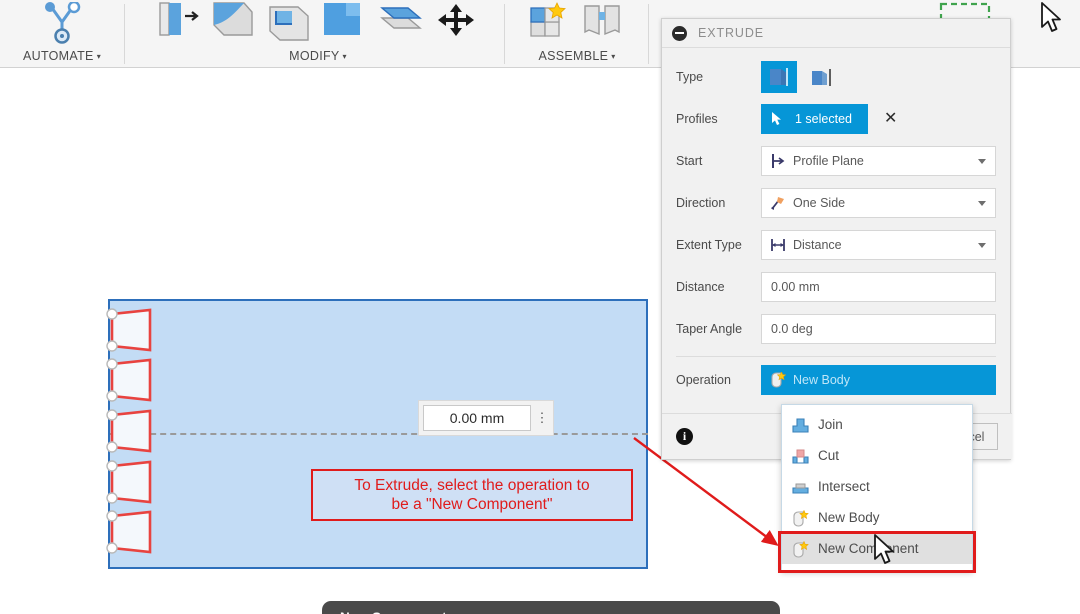 This screenshot has width=1080, height=614. Describe the element at coordinates (689, 161) in the screenshot. I see `label-start: Start` at that location.